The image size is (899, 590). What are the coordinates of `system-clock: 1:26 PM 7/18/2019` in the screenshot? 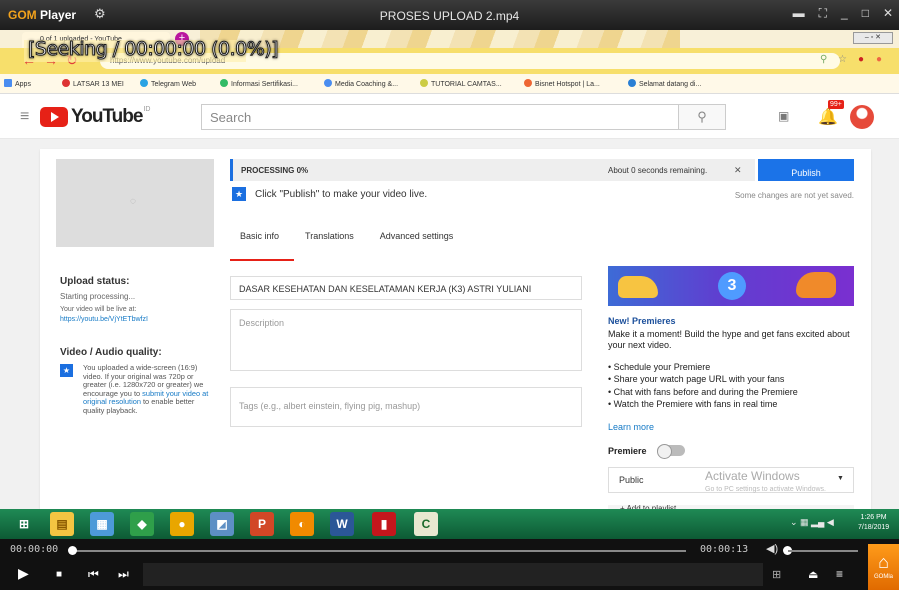 It's located at (873, 523).